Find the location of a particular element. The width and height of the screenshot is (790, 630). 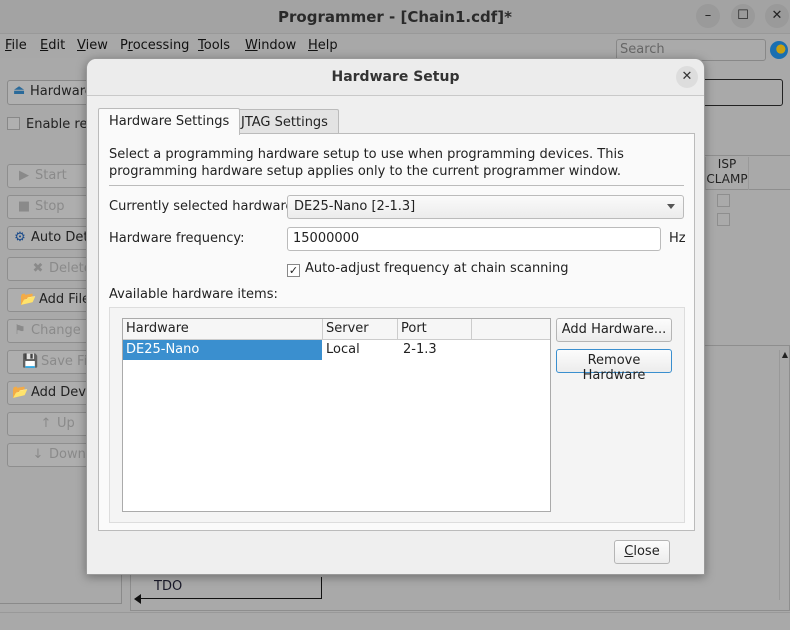

menu-window-key: W is located at coordinates (251, 45).